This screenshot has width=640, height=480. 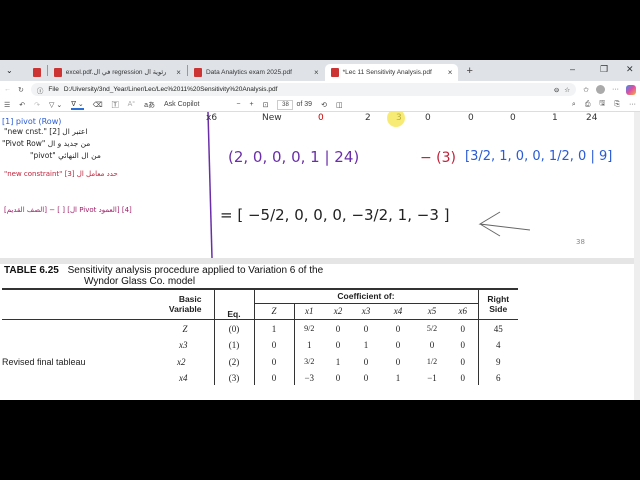 I want to click on col-x3: x3, so click(x=366, y=311).